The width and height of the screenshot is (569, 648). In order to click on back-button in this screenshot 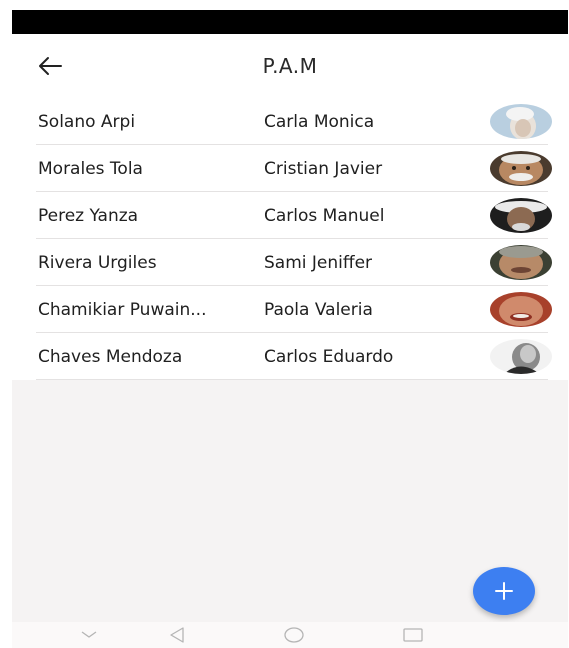, I will do `click(50, 66)`.